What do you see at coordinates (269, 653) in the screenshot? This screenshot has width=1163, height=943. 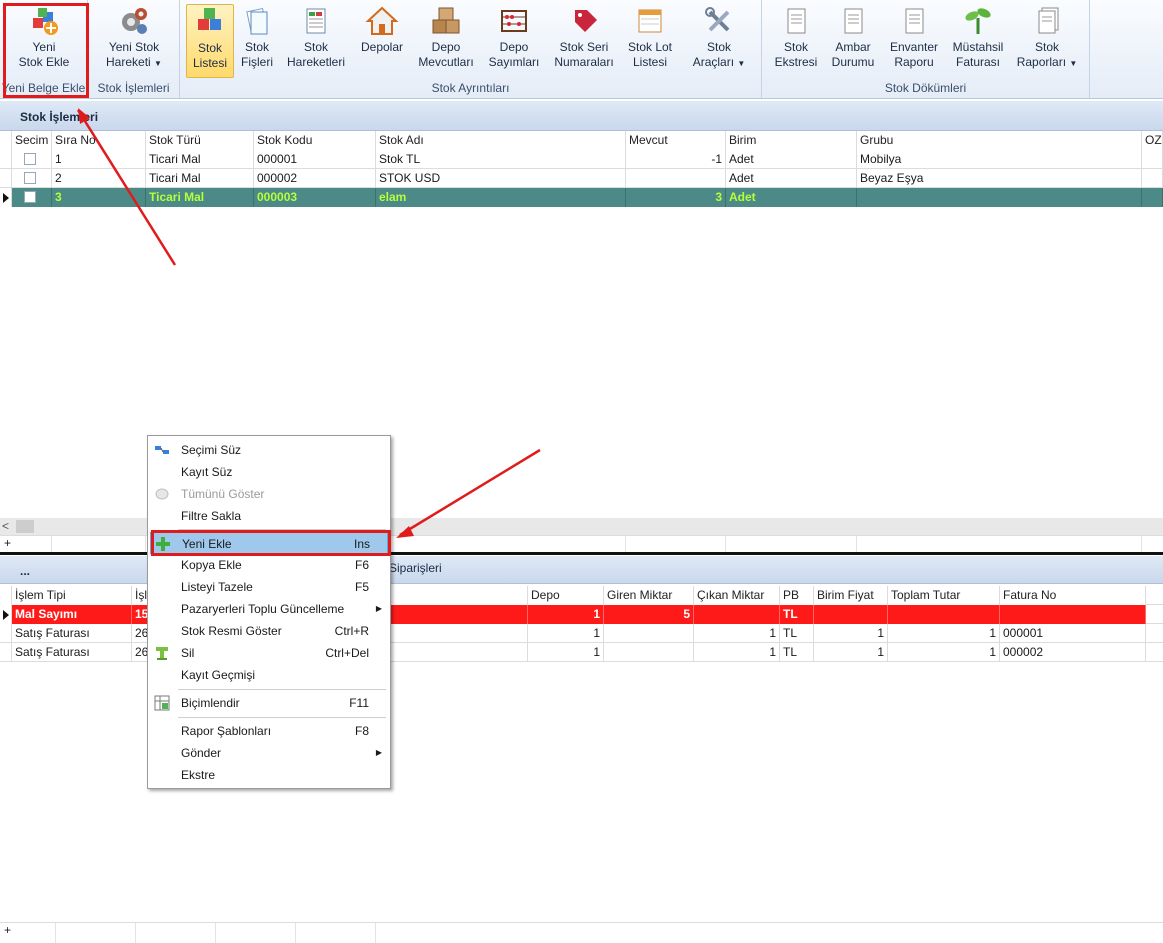 I see `menu-item-sil: Sil Ctrl+Del` at bounding box center [269, 653].